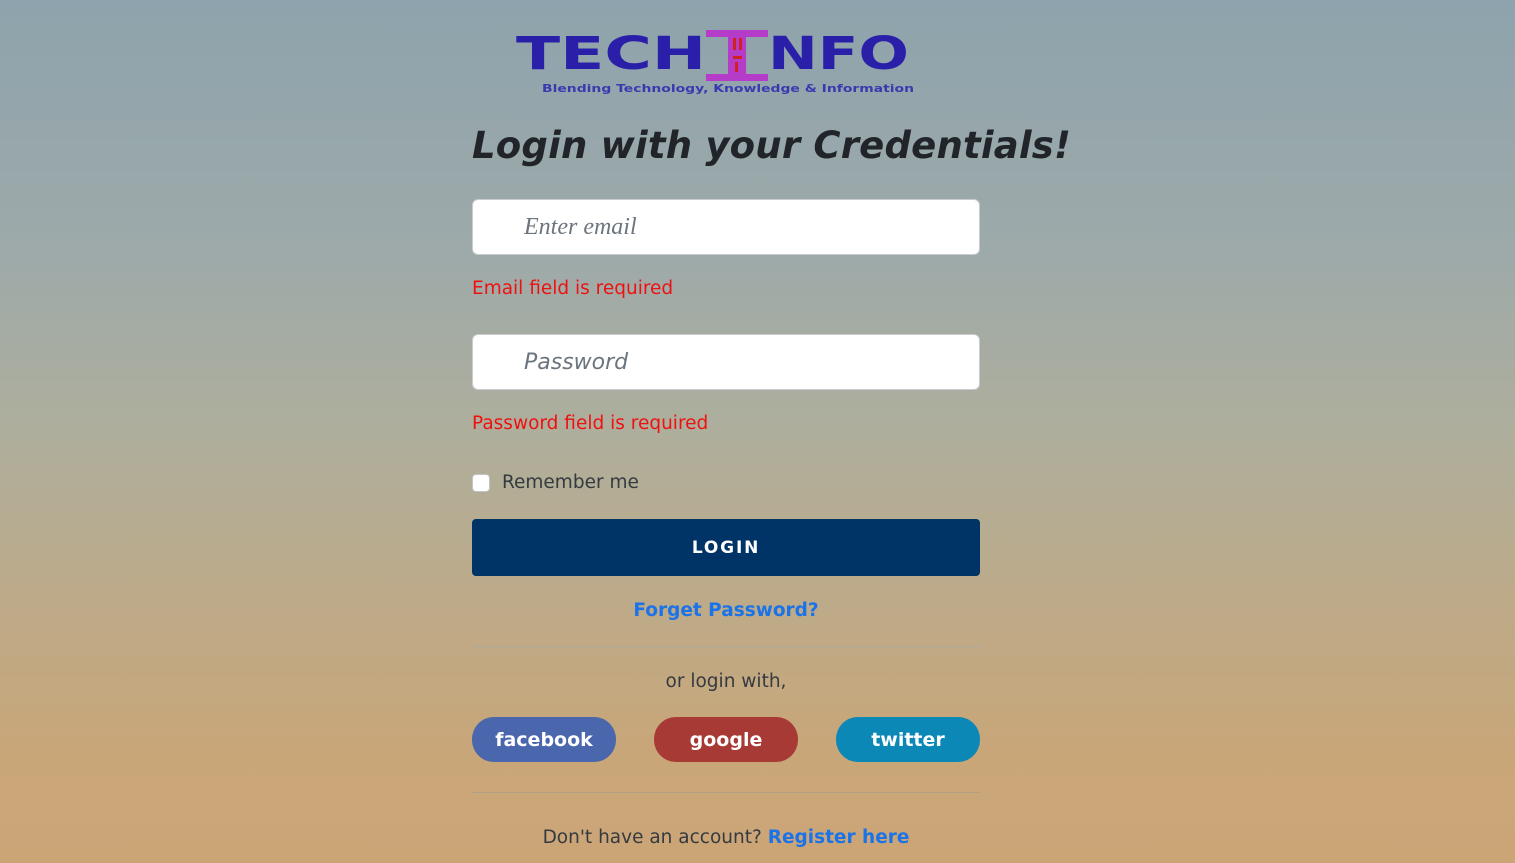 Image resolution: width=1515 pixels, height=863 pixels. I want to click on email-input, so click(726, 227).